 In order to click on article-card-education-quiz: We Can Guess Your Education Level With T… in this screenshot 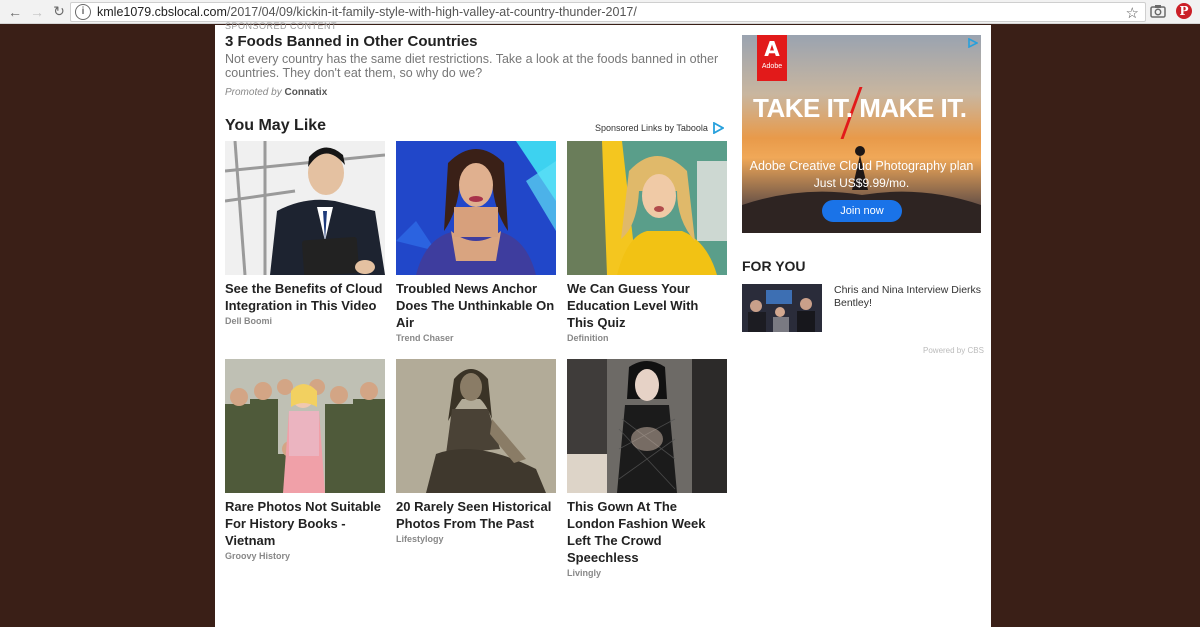, I will do `click(647, 242)`.